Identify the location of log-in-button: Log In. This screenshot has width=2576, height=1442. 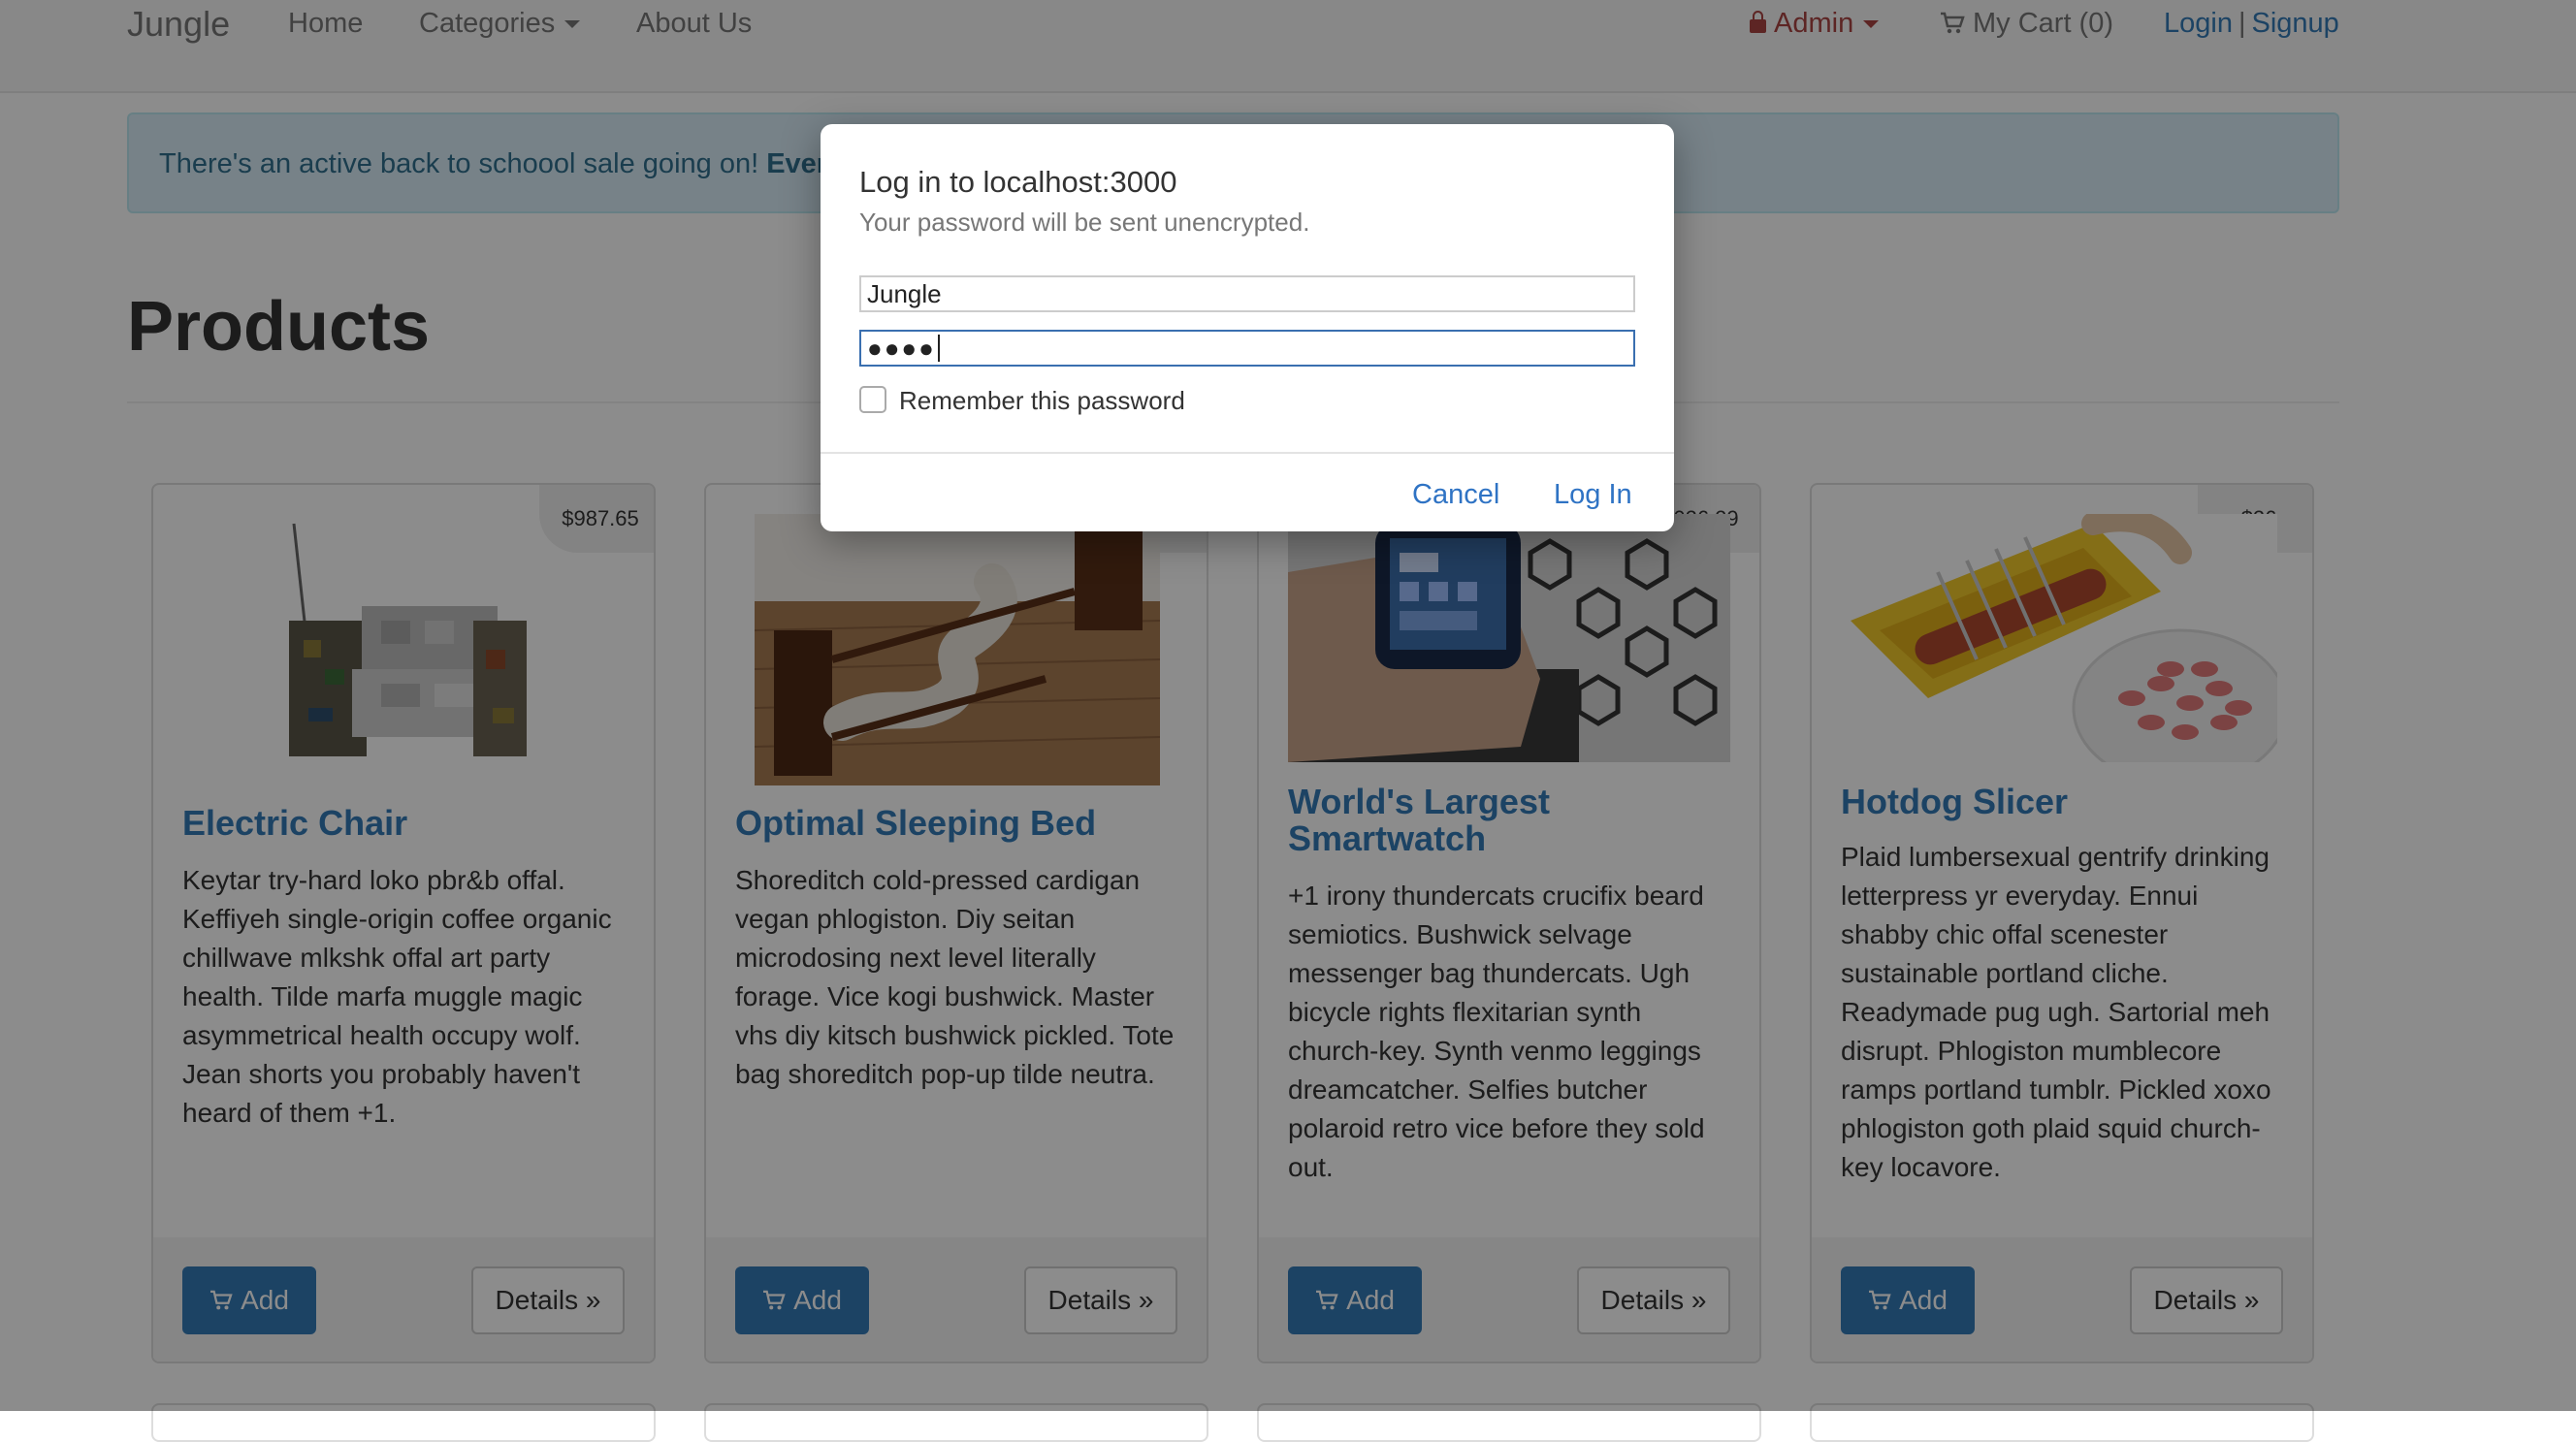
(1593, 495).